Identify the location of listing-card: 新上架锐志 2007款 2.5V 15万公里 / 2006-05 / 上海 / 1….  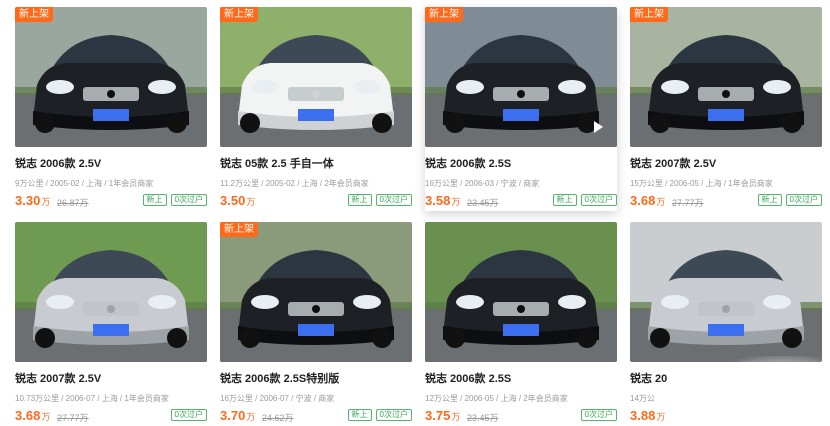
(726, 109).